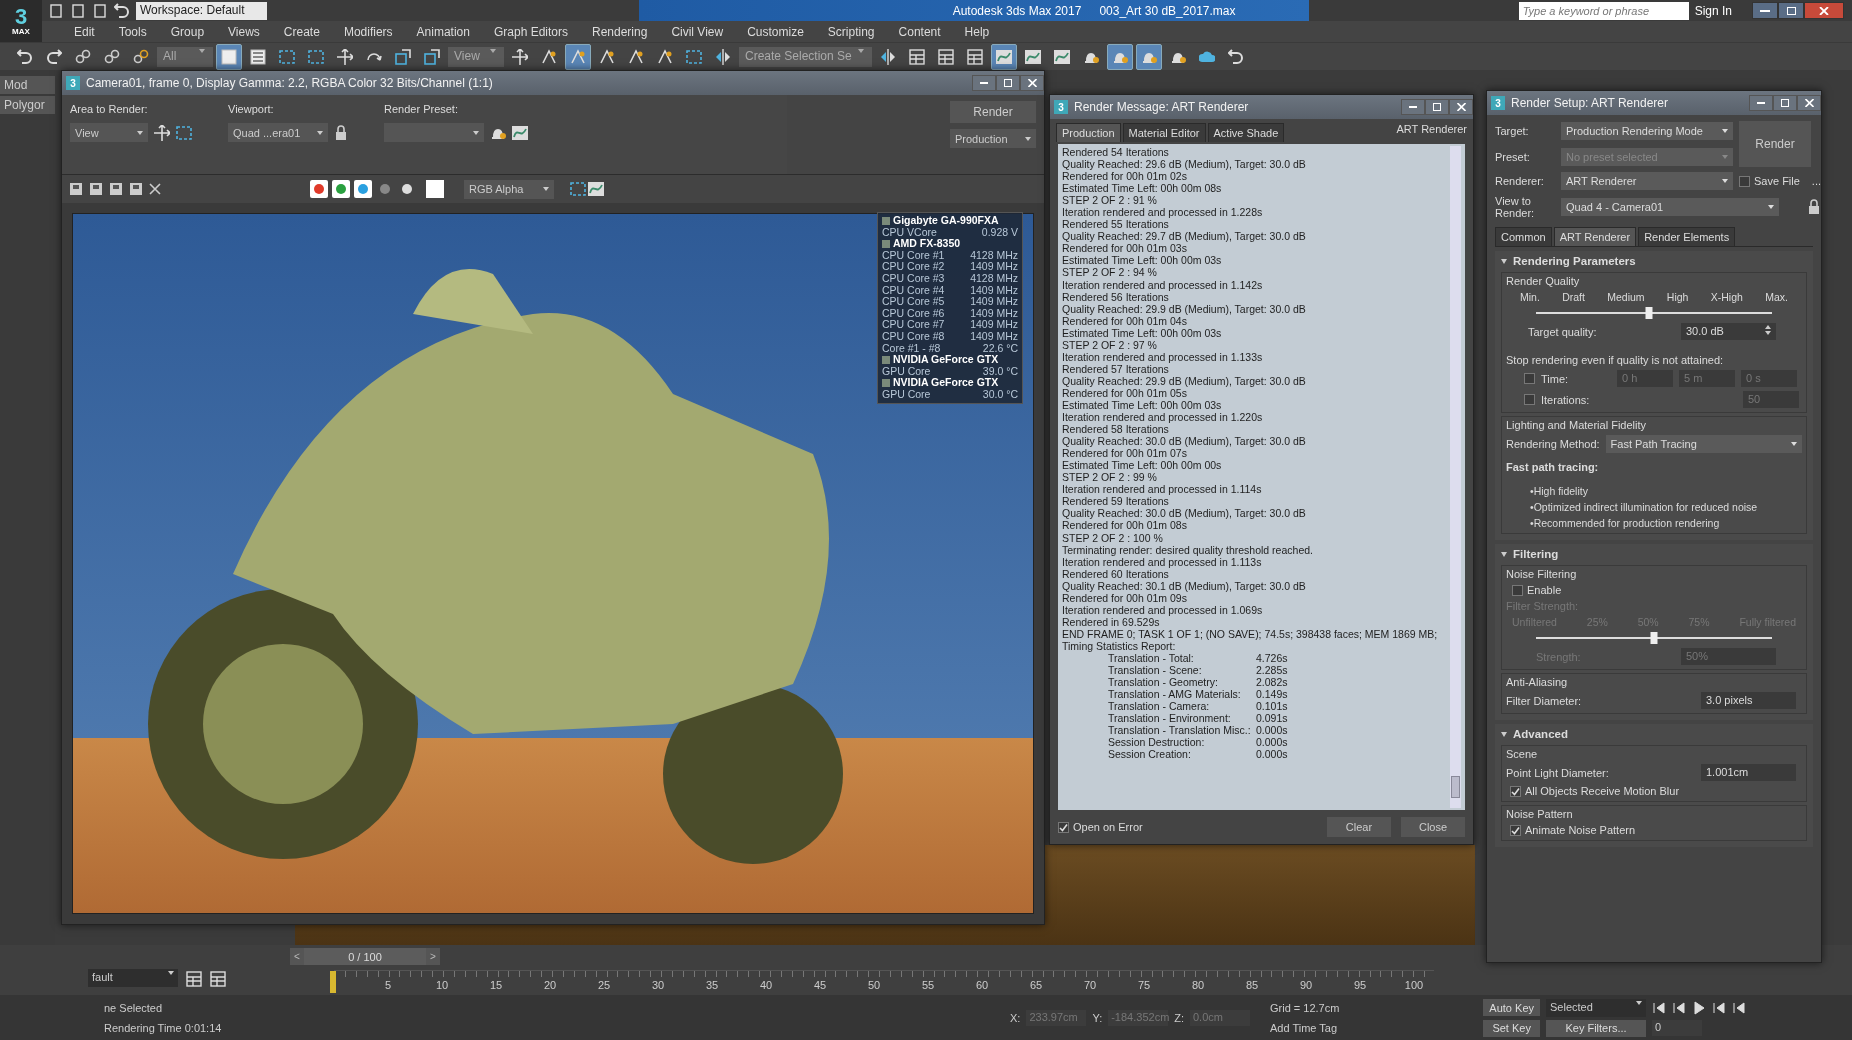 This screenshot has width=1852, height=1040. I want to click on menu-item: Content, so click(919, 31).